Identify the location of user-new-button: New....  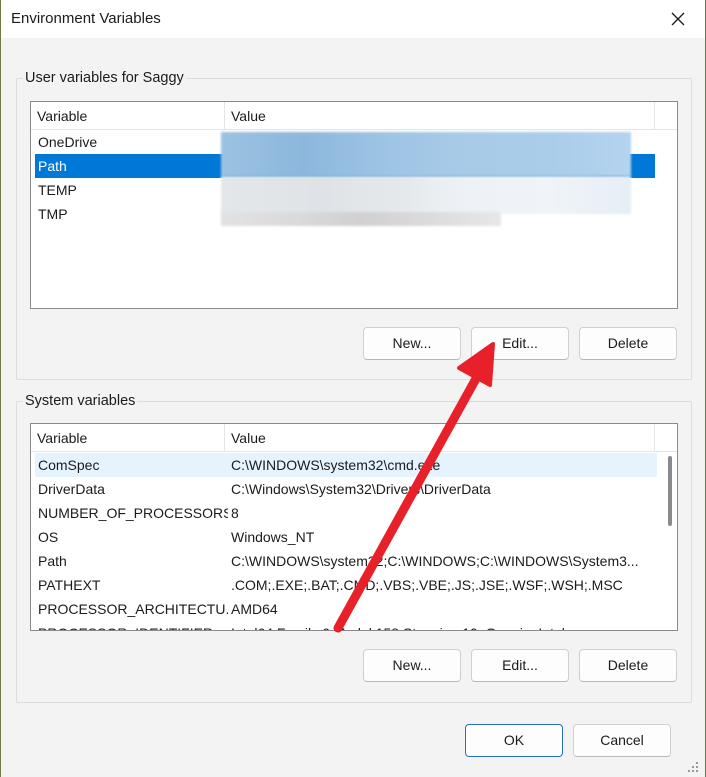
(412, 343).